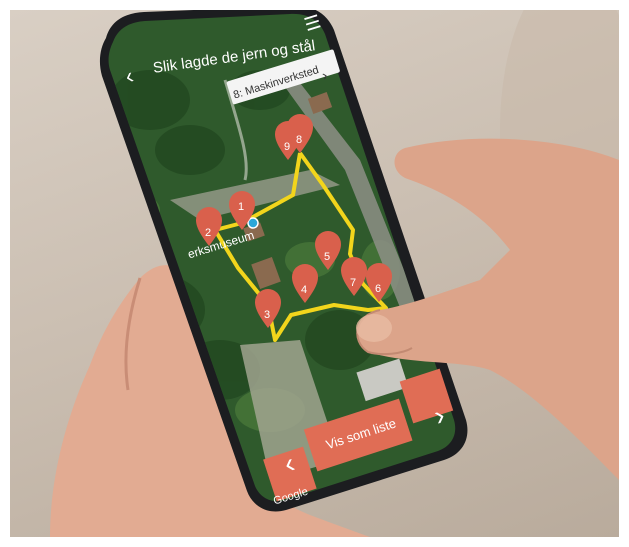 Image resolution: width=629 pixels, height=547 pixels. I want to click on location-dot, so click(253, 223).